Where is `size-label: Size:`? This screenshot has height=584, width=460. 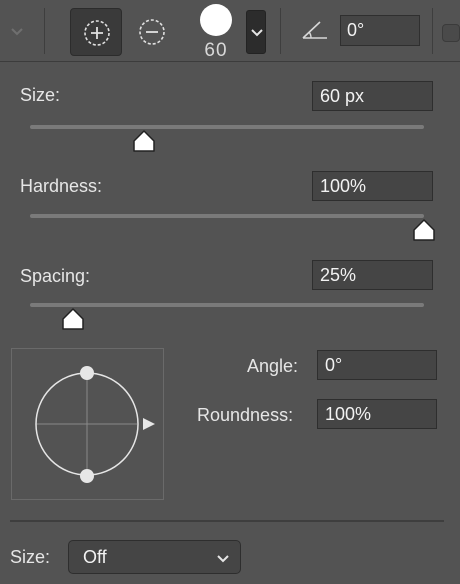
size-label: Size: is located at coordinates (40, 95).